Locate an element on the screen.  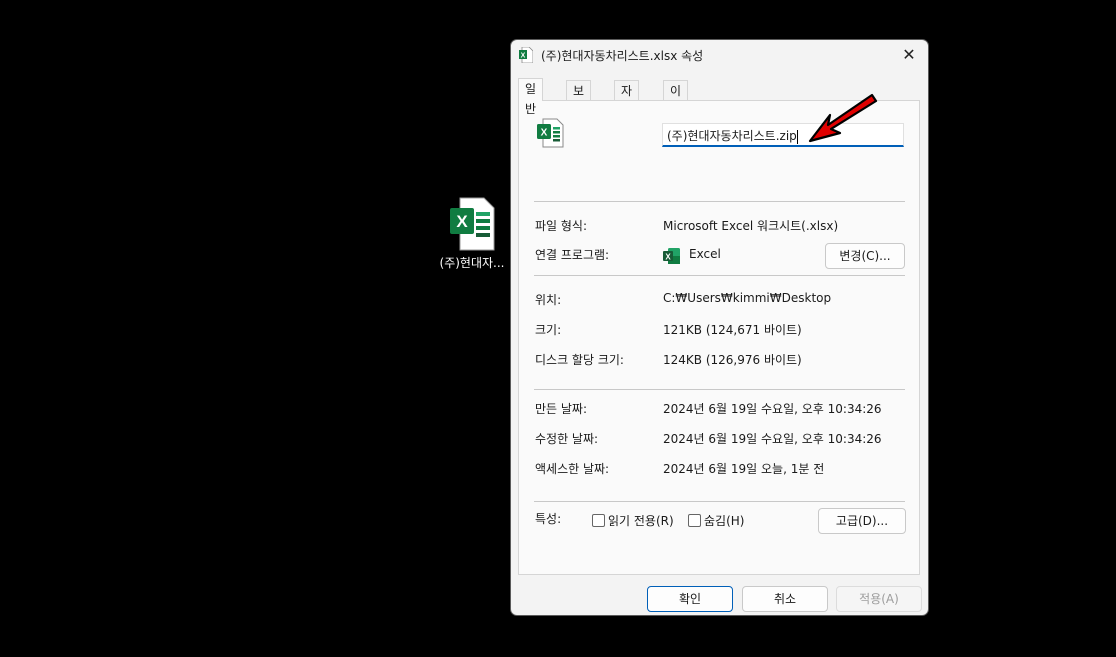
hidden-checkbox: 숨김(H) is located at coordinates (716, 520).